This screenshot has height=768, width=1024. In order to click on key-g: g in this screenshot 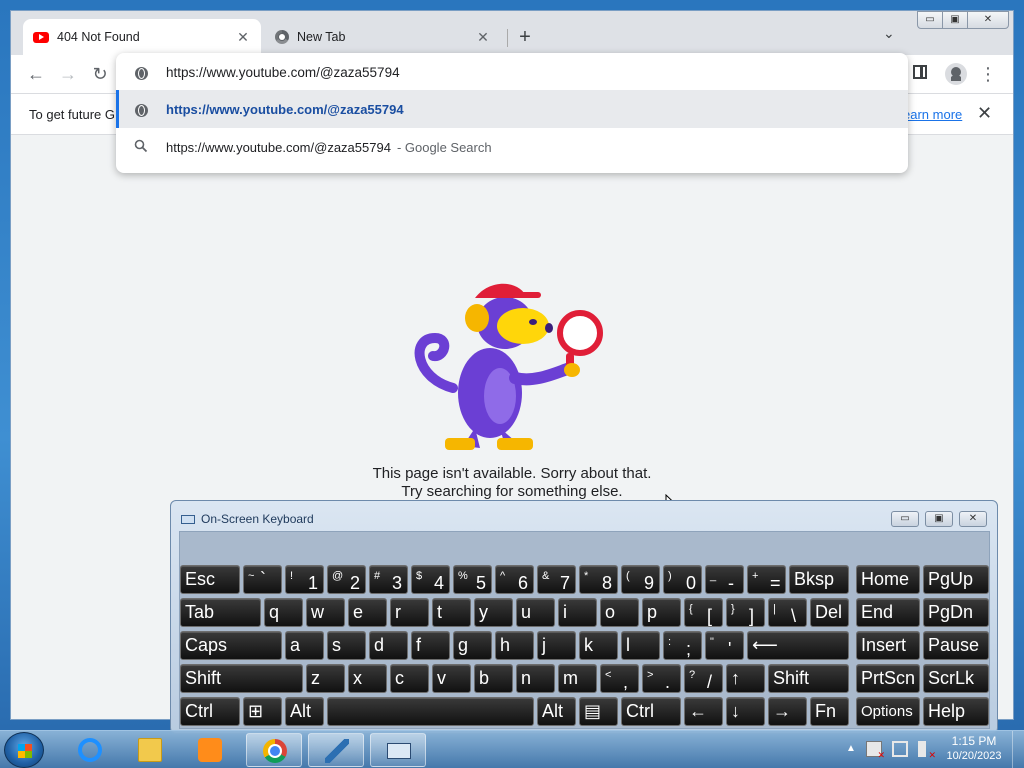, I will do `click(472, 645)`.